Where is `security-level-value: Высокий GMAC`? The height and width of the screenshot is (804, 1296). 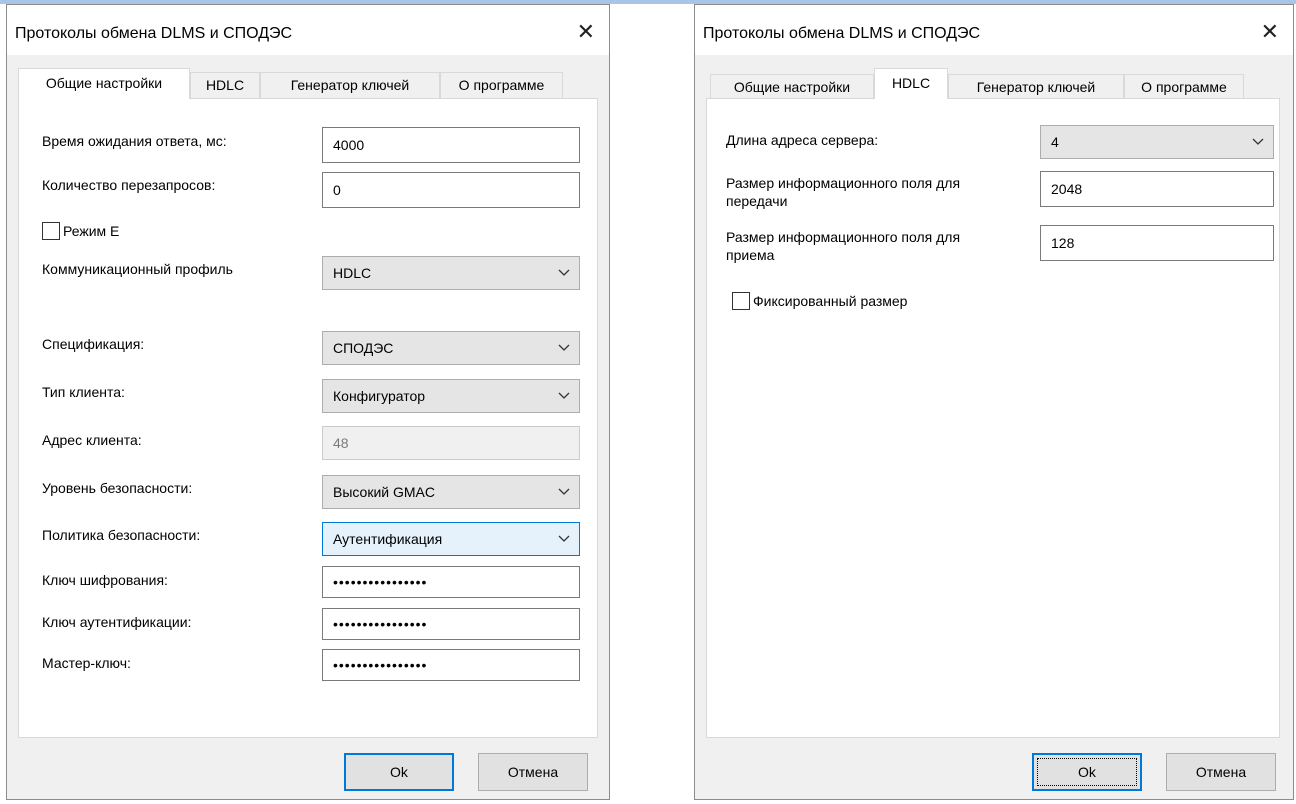
security-level-value: Высокий GMAC is located at coordinates (384, 492).